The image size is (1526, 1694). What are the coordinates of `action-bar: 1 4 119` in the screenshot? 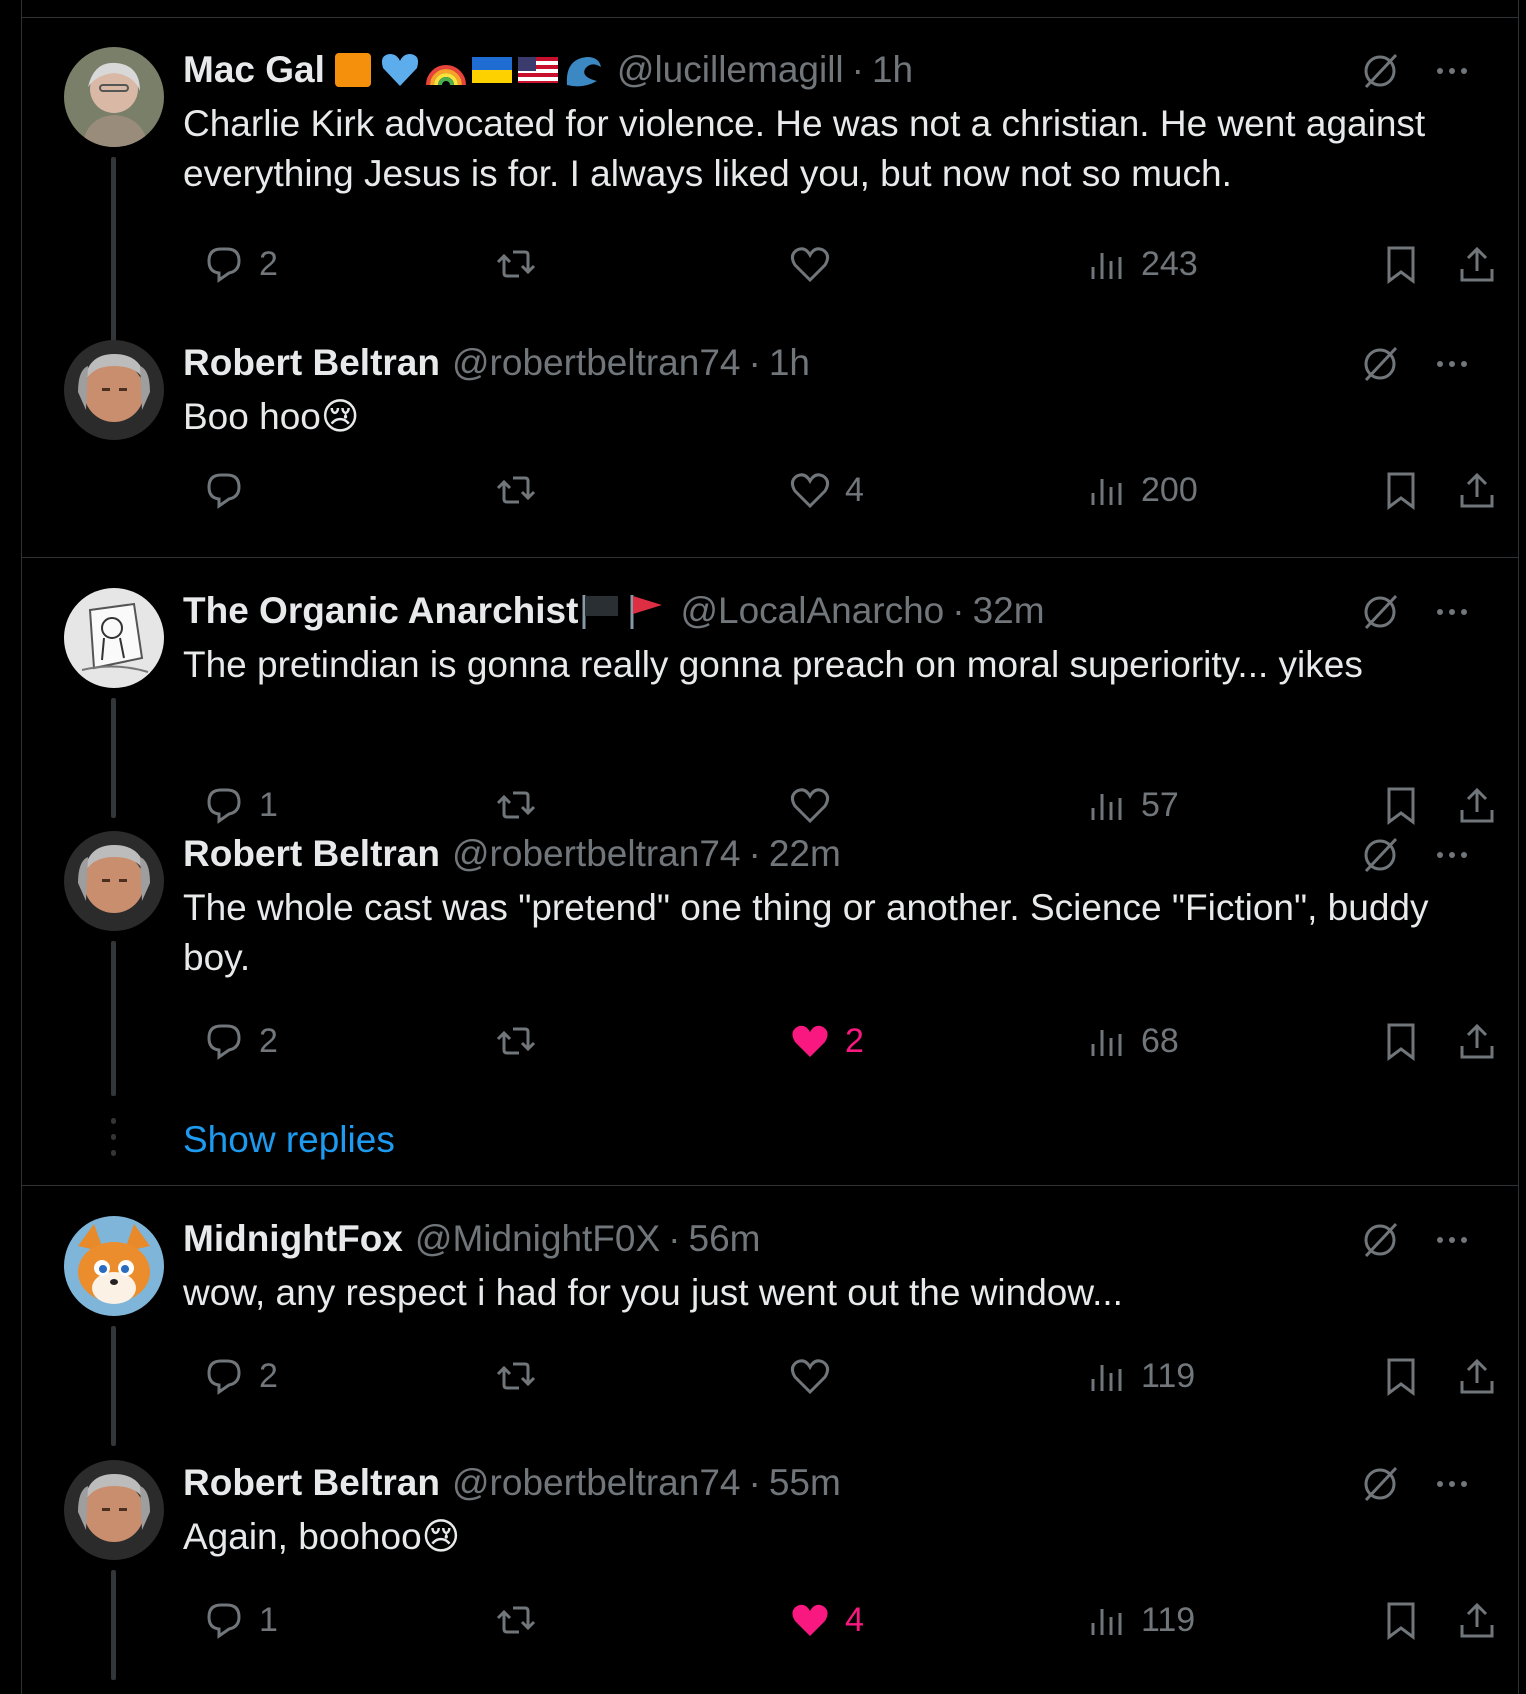 It's located at (838, 1620).